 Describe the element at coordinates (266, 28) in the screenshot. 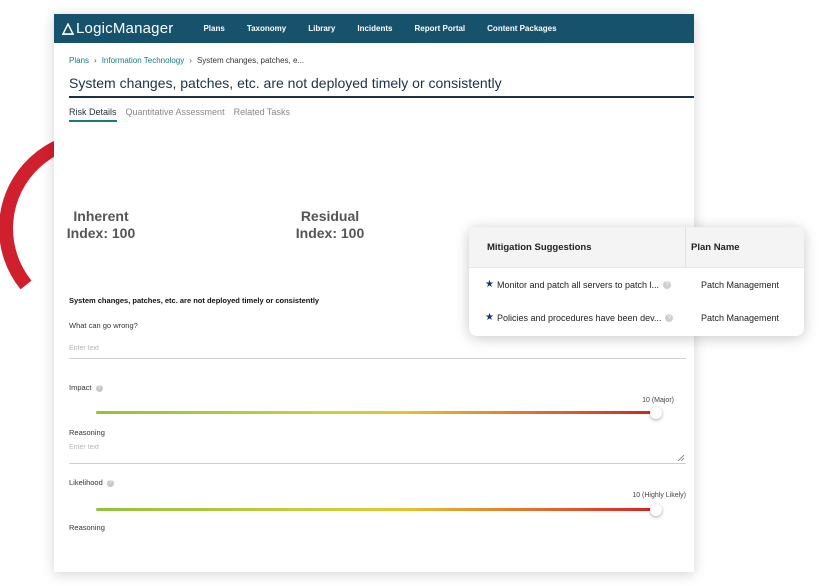

I see `nav-taxonomy: Taxonomy` at that location.